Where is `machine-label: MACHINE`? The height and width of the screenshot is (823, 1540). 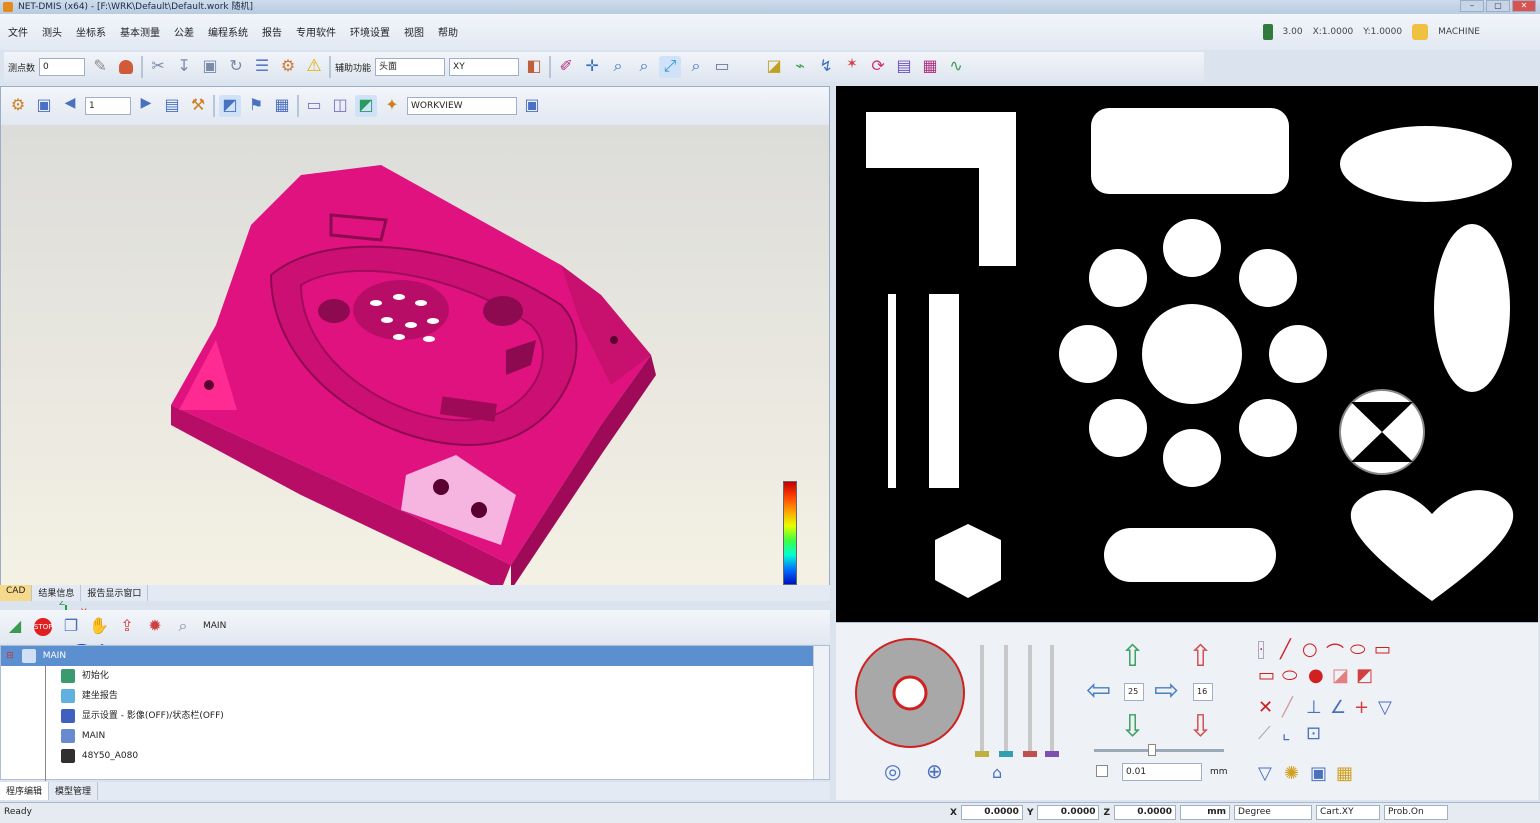
machine-label: MACHINE is located at coordinates (1459, 32).